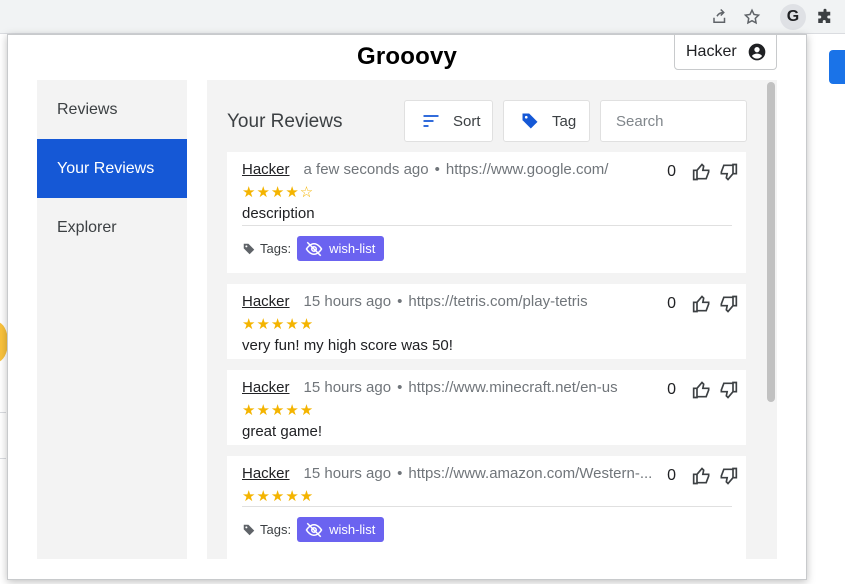 This screenshot has width=845, height=584. I want to click on extension-letter: G, so click(793, 16).